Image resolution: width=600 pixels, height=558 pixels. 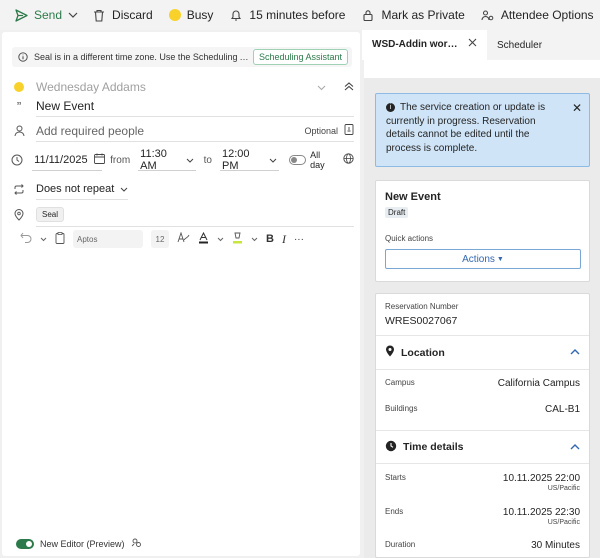 What do you see at coordinates (555, 545) in the screenshot?
I see `duration-value: 30 Minutes` at bounding box center [555, 545].